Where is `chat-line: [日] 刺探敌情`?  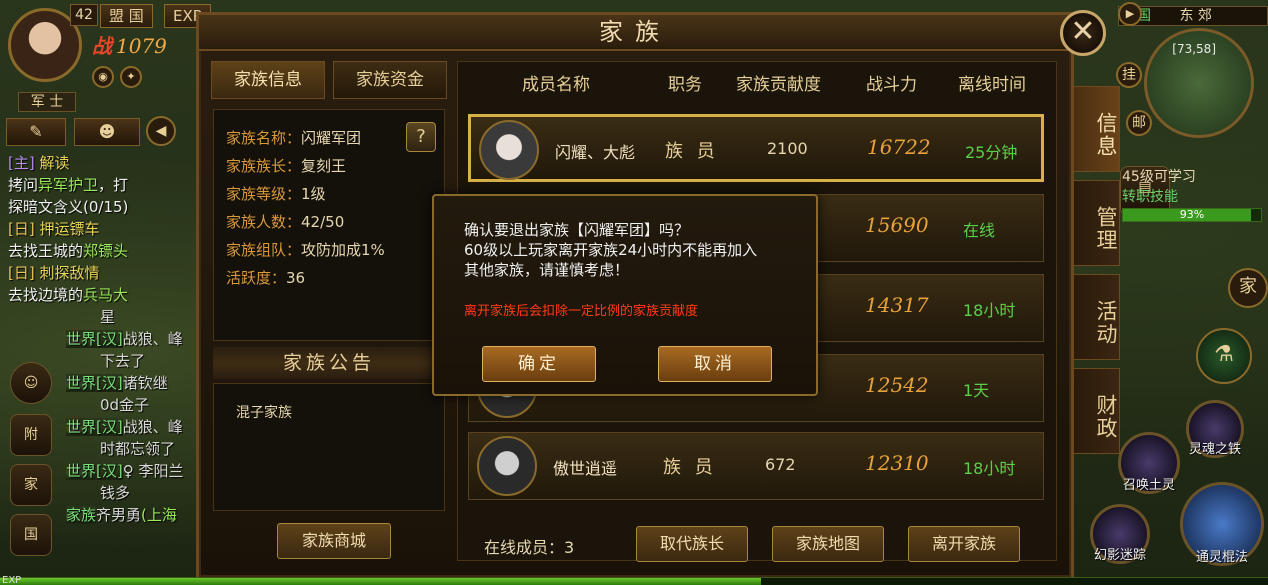
chat-line: [日] 刺探敌情 is located at coordinates (98, 273).